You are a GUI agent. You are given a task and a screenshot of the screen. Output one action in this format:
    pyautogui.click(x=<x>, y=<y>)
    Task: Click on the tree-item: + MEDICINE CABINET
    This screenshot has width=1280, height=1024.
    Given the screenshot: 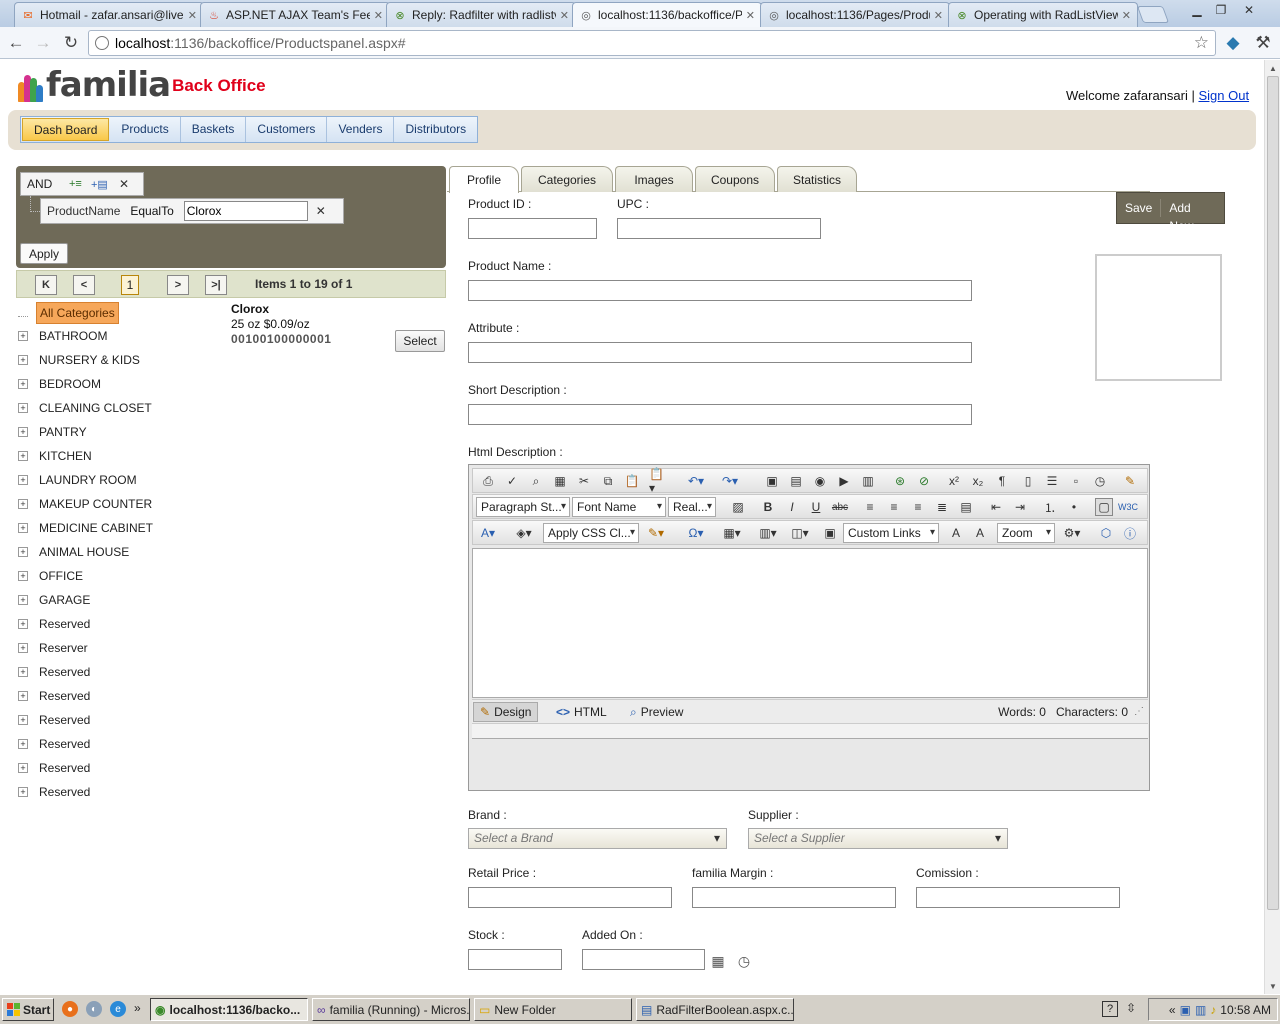 What is the action you would take?
    pyautogui.click(x=84, y=528)
    